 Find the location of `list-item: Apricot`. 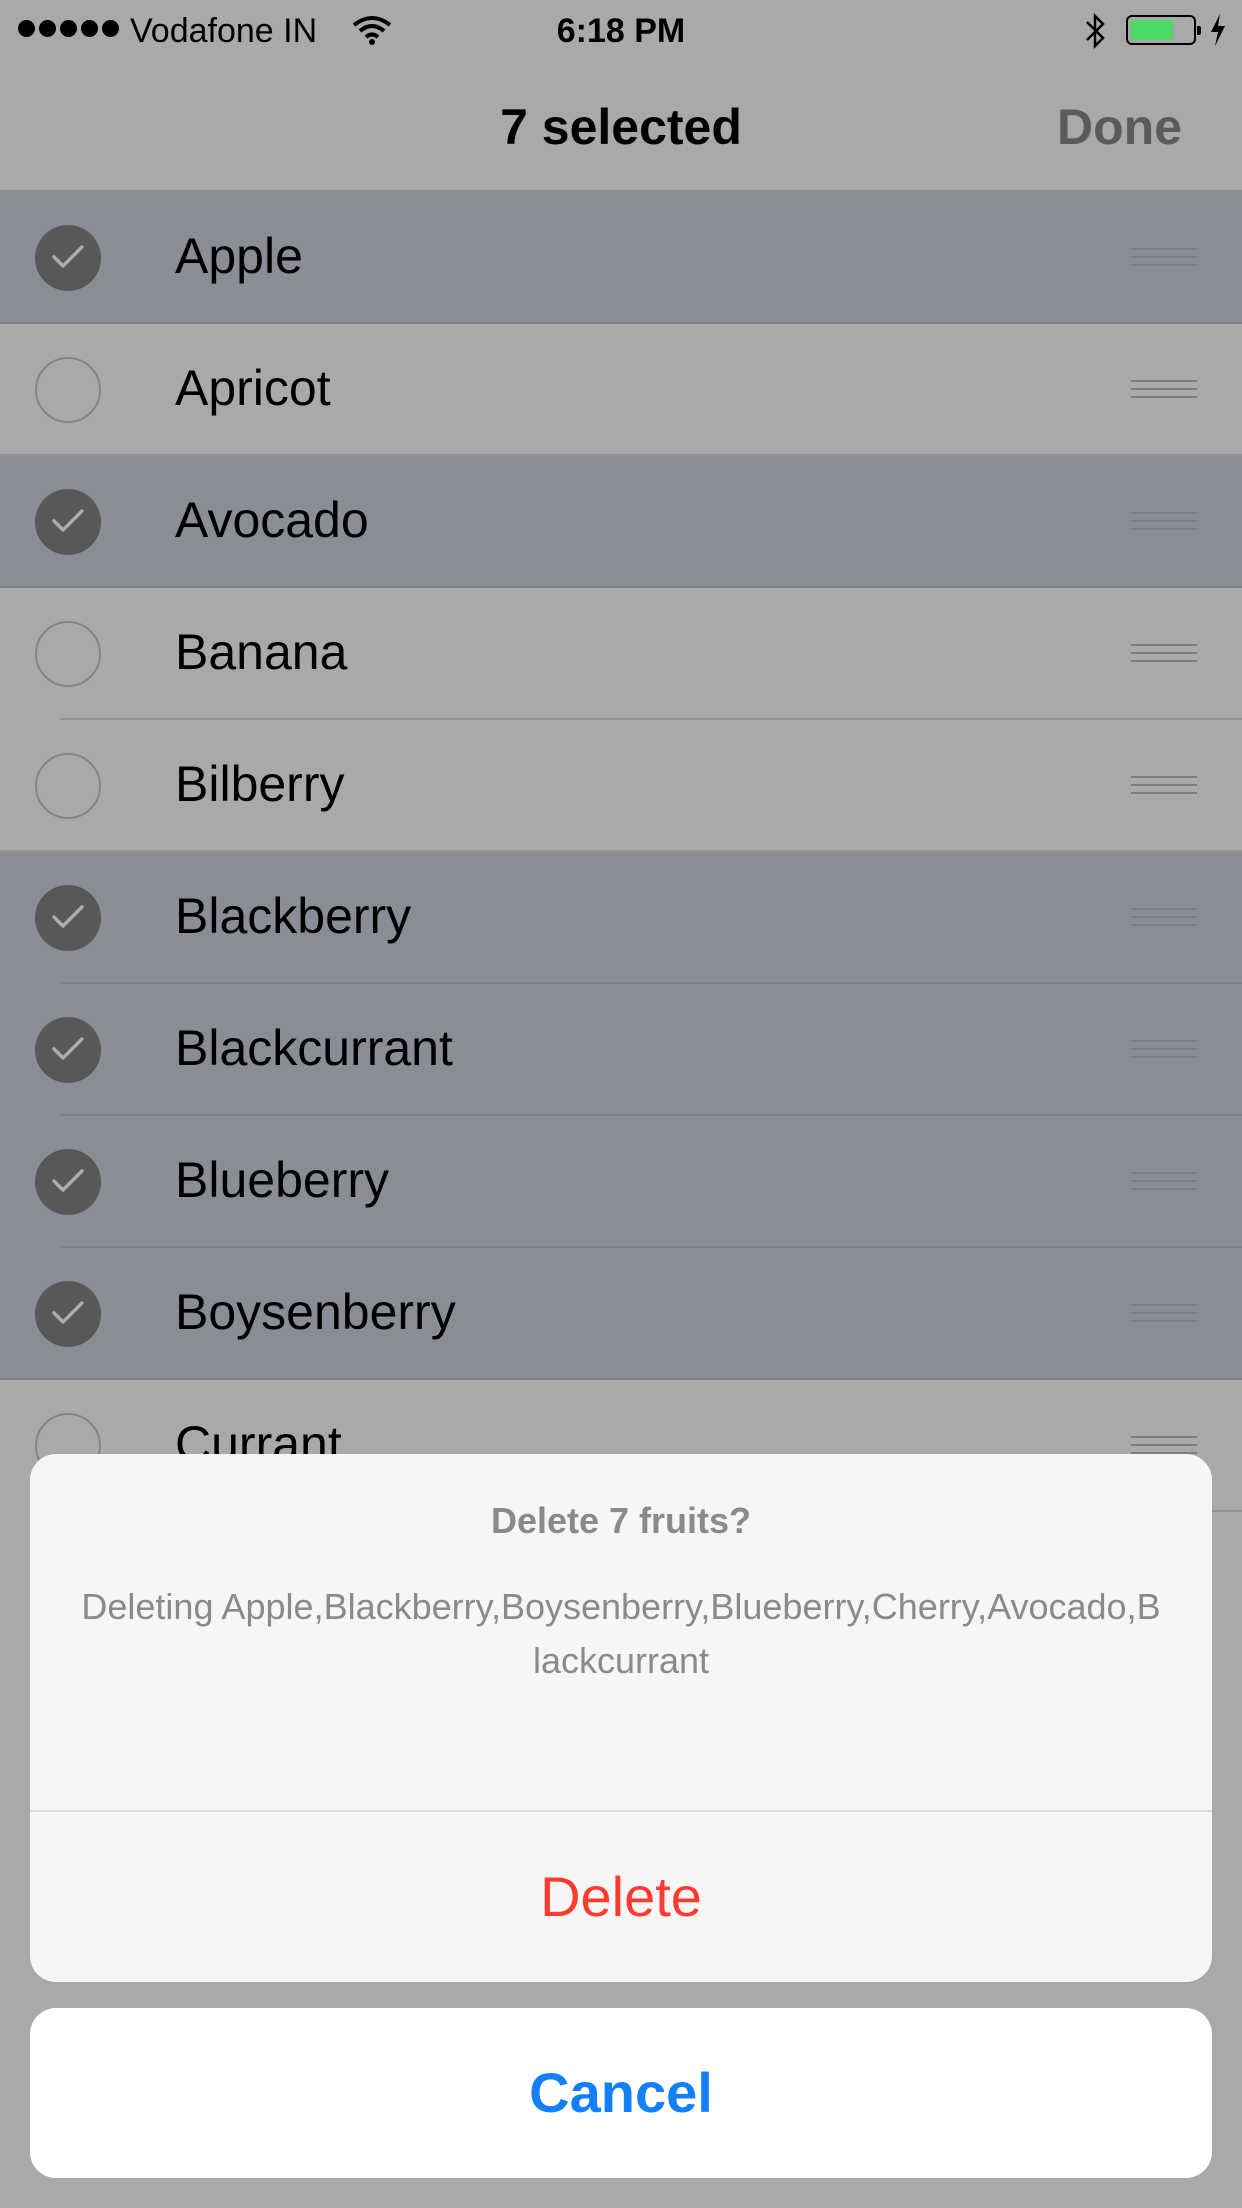

list-item: Apricot is located at coordinates (621, 390).